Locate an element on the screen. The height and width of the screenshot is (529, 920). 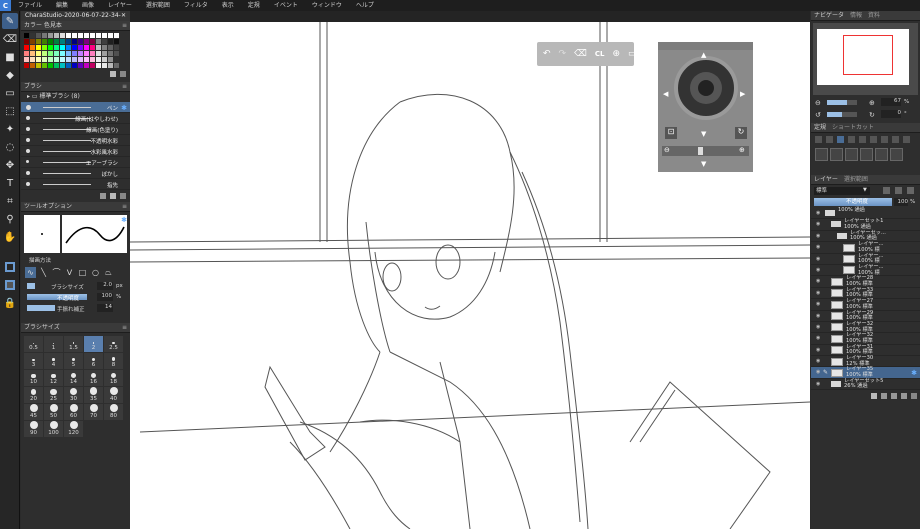
delete-swatch-icon is located at coordinates (123, 74).